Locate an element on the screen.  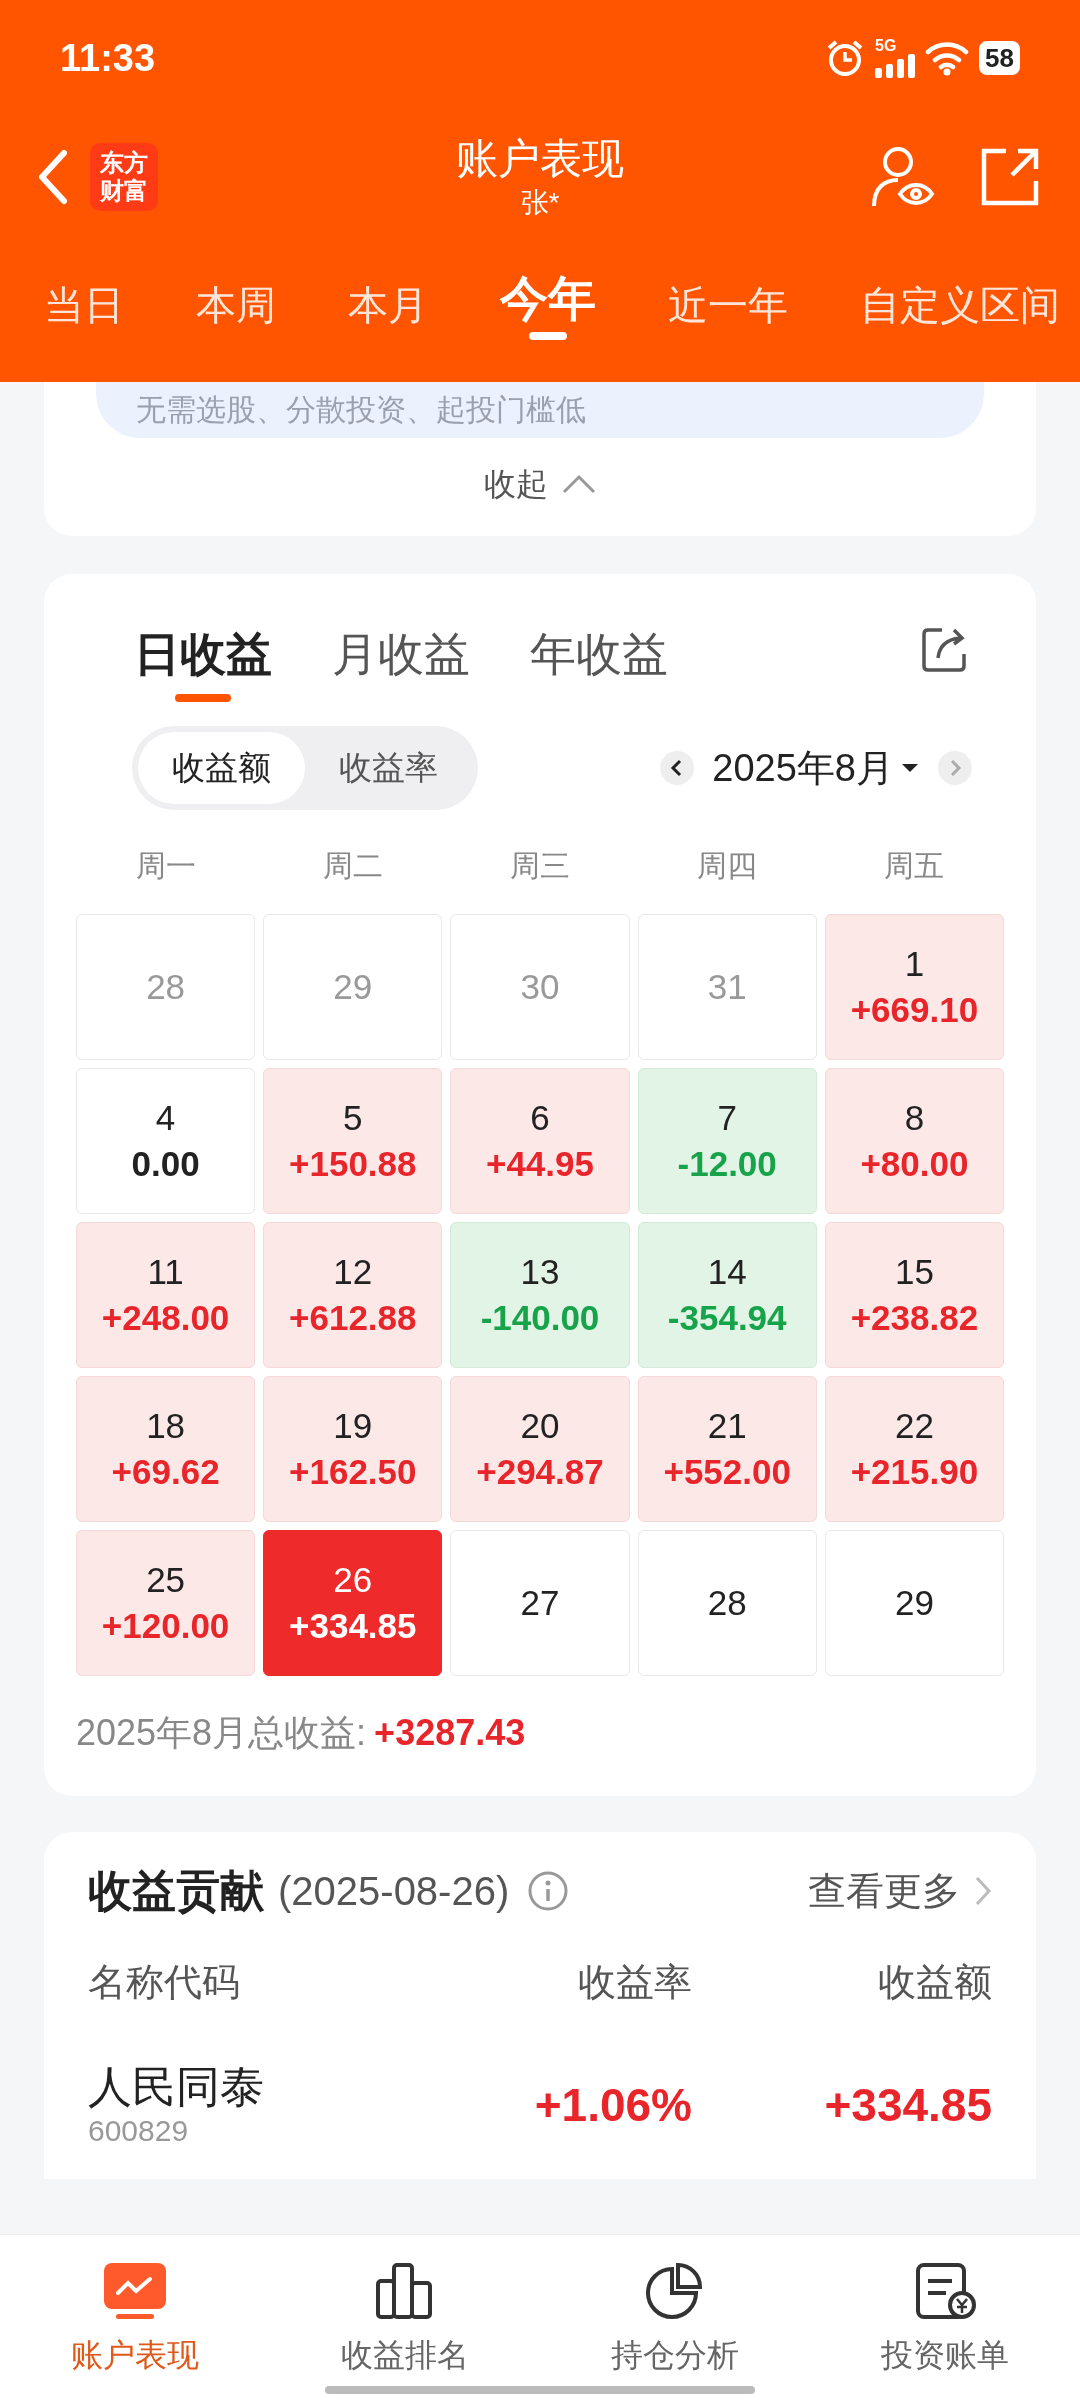
return-rate: +1.06% is located at coordinates (612, 2105).